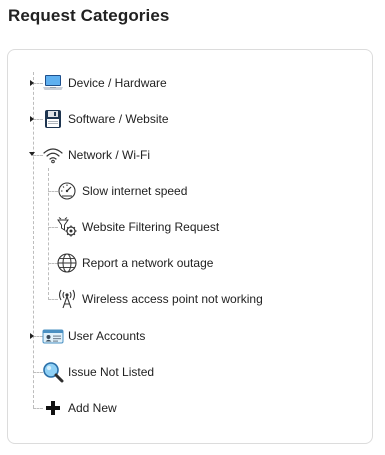  Describe the element at coordinates (151, 227) in the screenshot. I see `tree-item-label: Website Filtering Request` at that location.